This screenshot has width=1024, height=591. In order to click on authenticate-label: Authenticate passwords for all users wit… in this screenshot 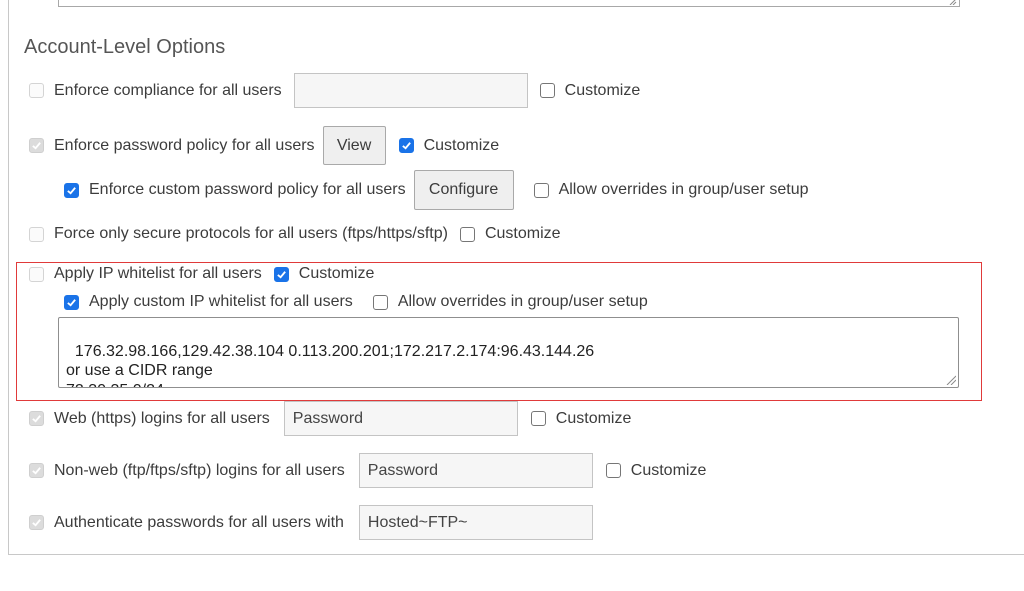, I will do `click(199, 522)`.